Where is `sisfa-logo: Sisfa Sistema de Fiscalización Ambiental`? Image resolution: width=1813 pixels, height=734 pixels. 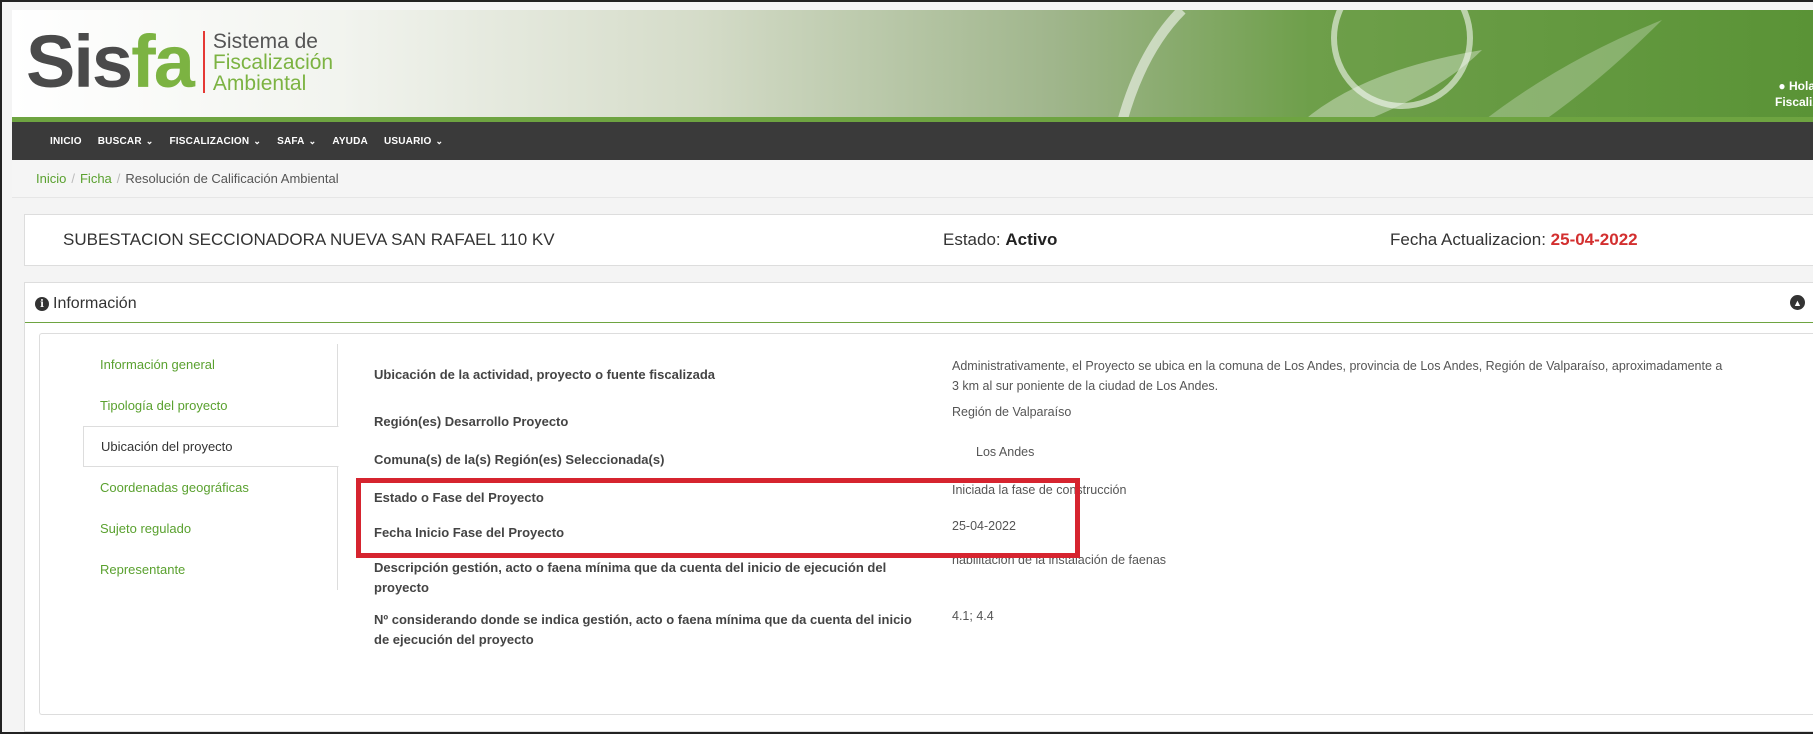 sisfa-logo: Sisfa Sistema de Fiscalización Ambiental is located at coordinates (179, 62).